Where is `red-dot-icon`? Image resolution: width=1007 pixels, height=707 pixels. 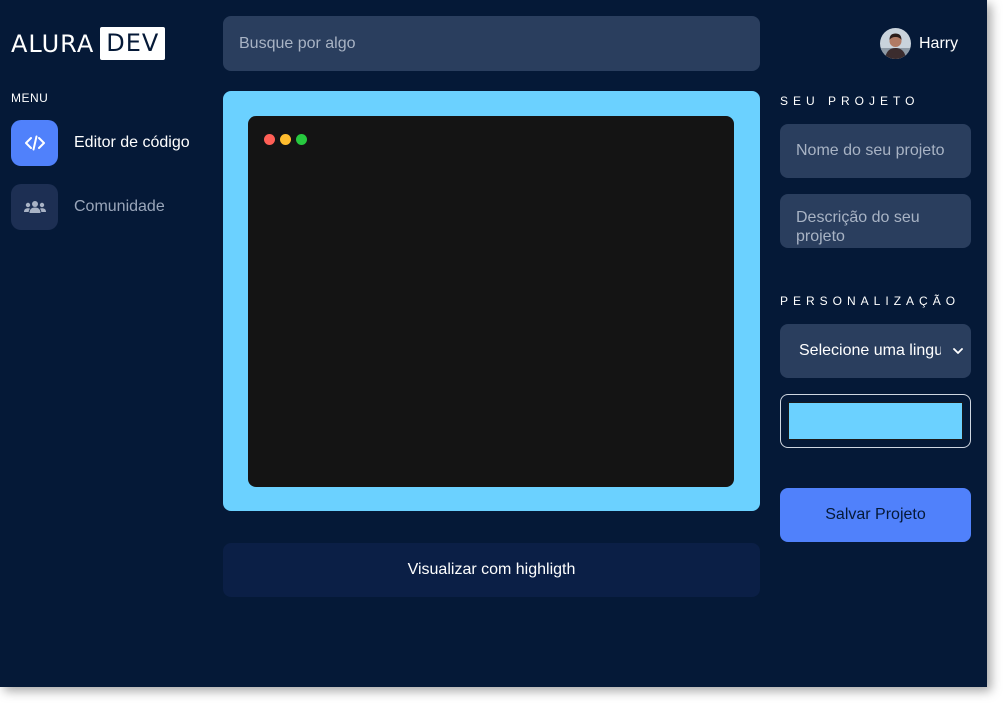
red-dot-icon is located at coordinates (269, 139).